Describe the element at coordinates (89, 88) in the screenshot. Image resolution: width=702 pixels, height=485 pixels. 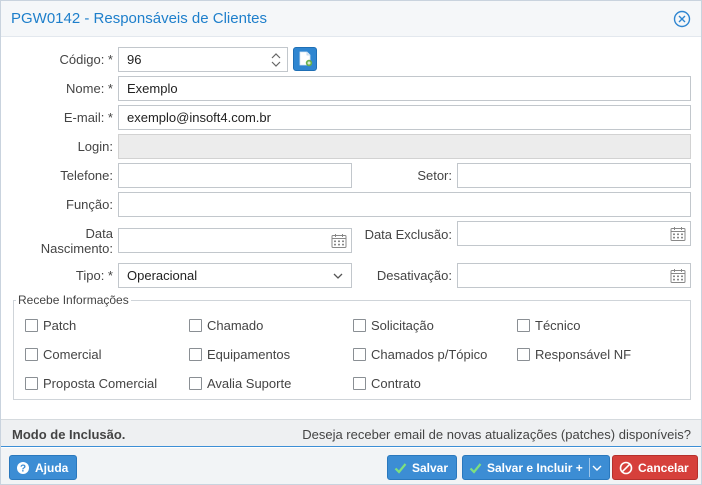
I see `nome-label: Nome: *` at that location.